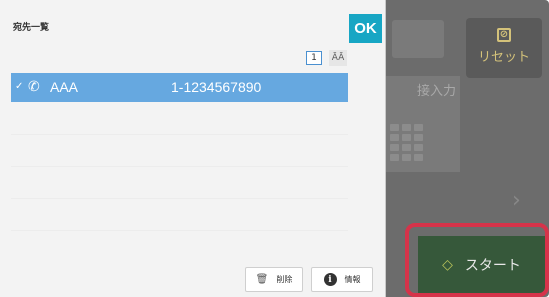 Image resolution: width=549 pixels, height=297 pixels. What do you see at coordinates (365, 28) in the screenshot?
I see `ok-button: OK` at bounding box center [365, 28].